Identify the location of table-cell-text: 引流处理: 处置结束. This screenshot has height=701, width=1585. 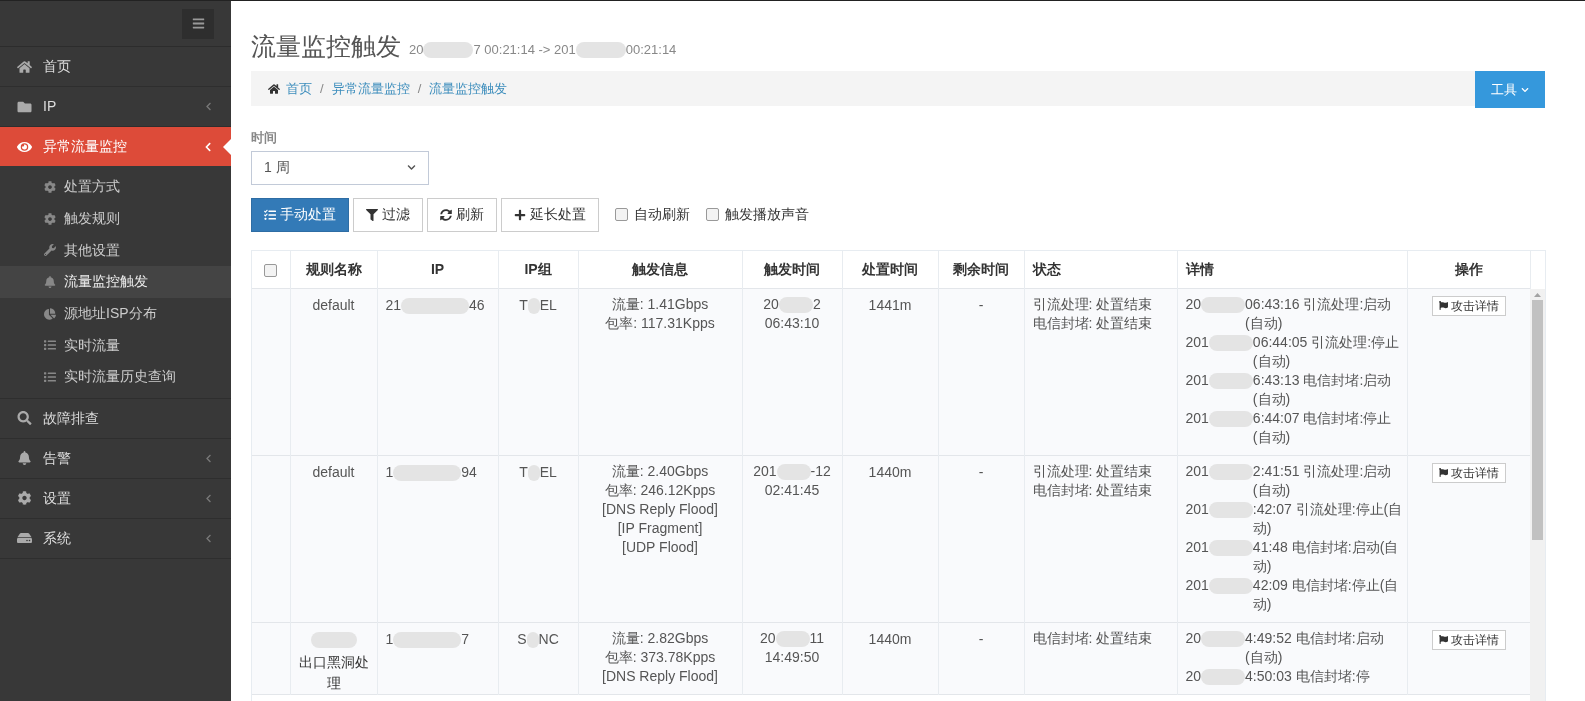
(1093, 471).